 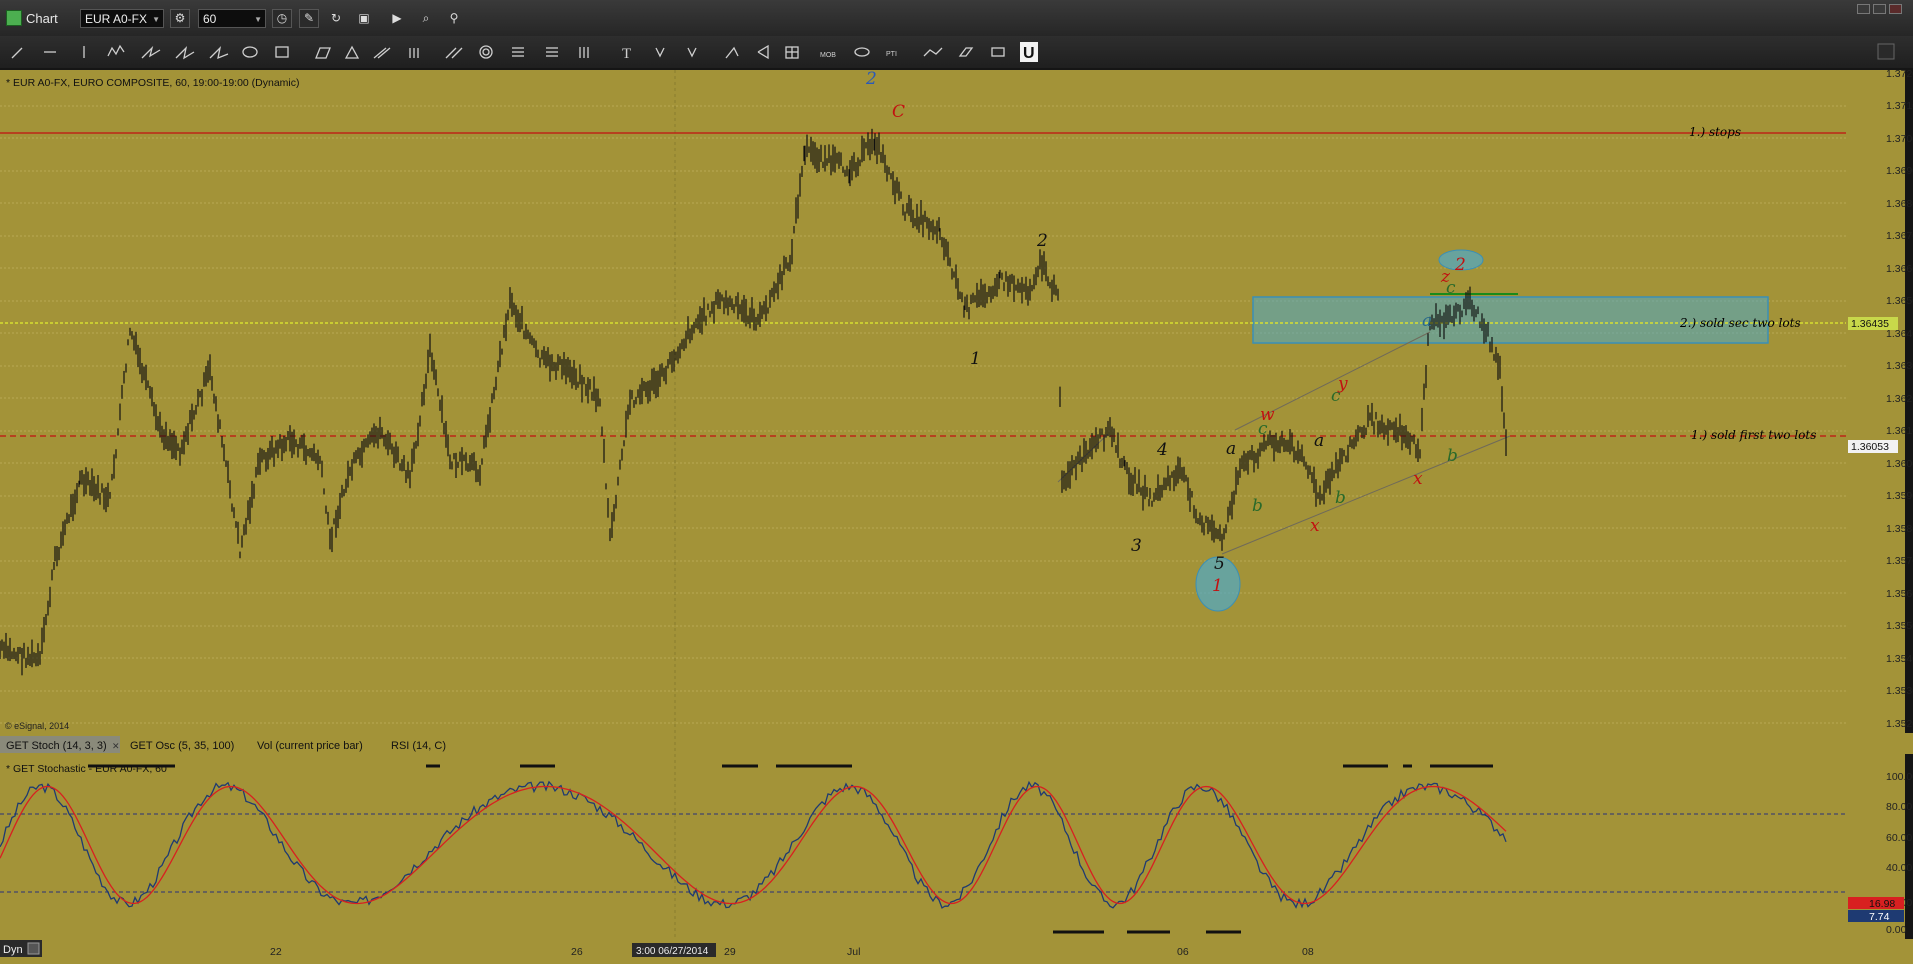 I want to click on text-icon: T, so click(x=626, y=54).